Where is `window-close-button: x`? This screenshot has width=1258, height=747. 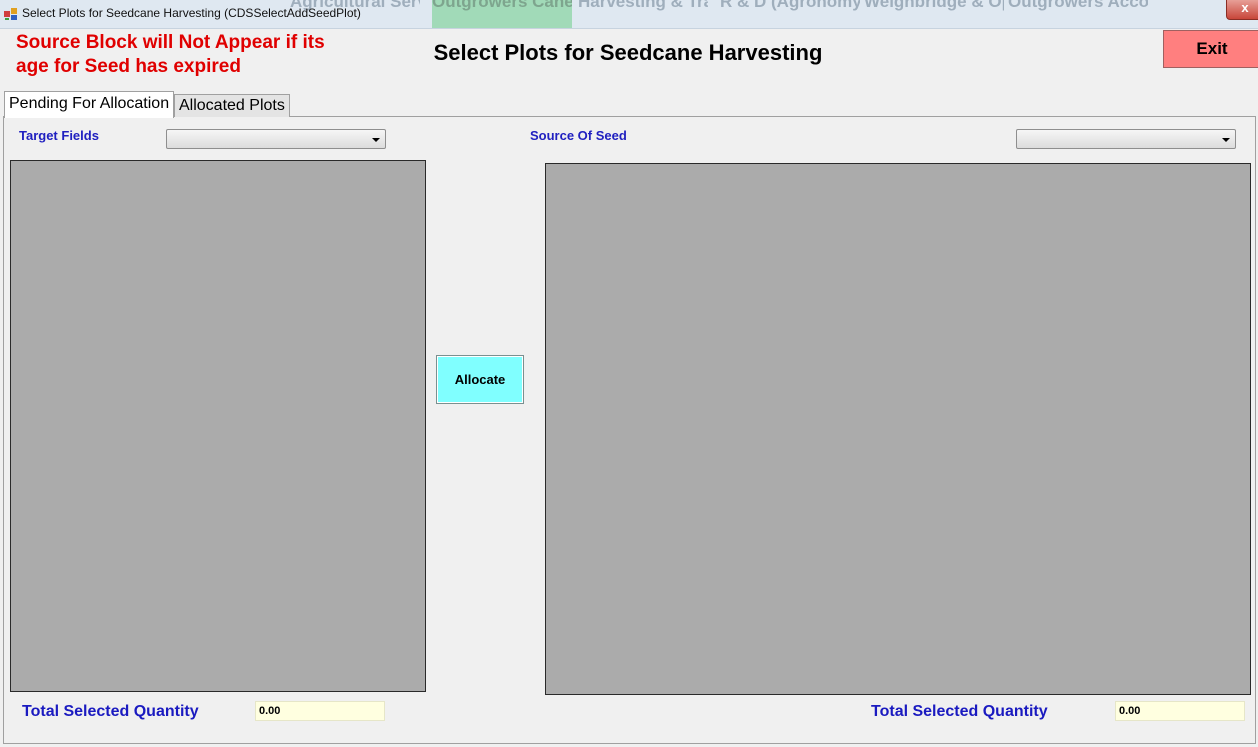 window-close-button: x is located at coordinates (1242, 10).